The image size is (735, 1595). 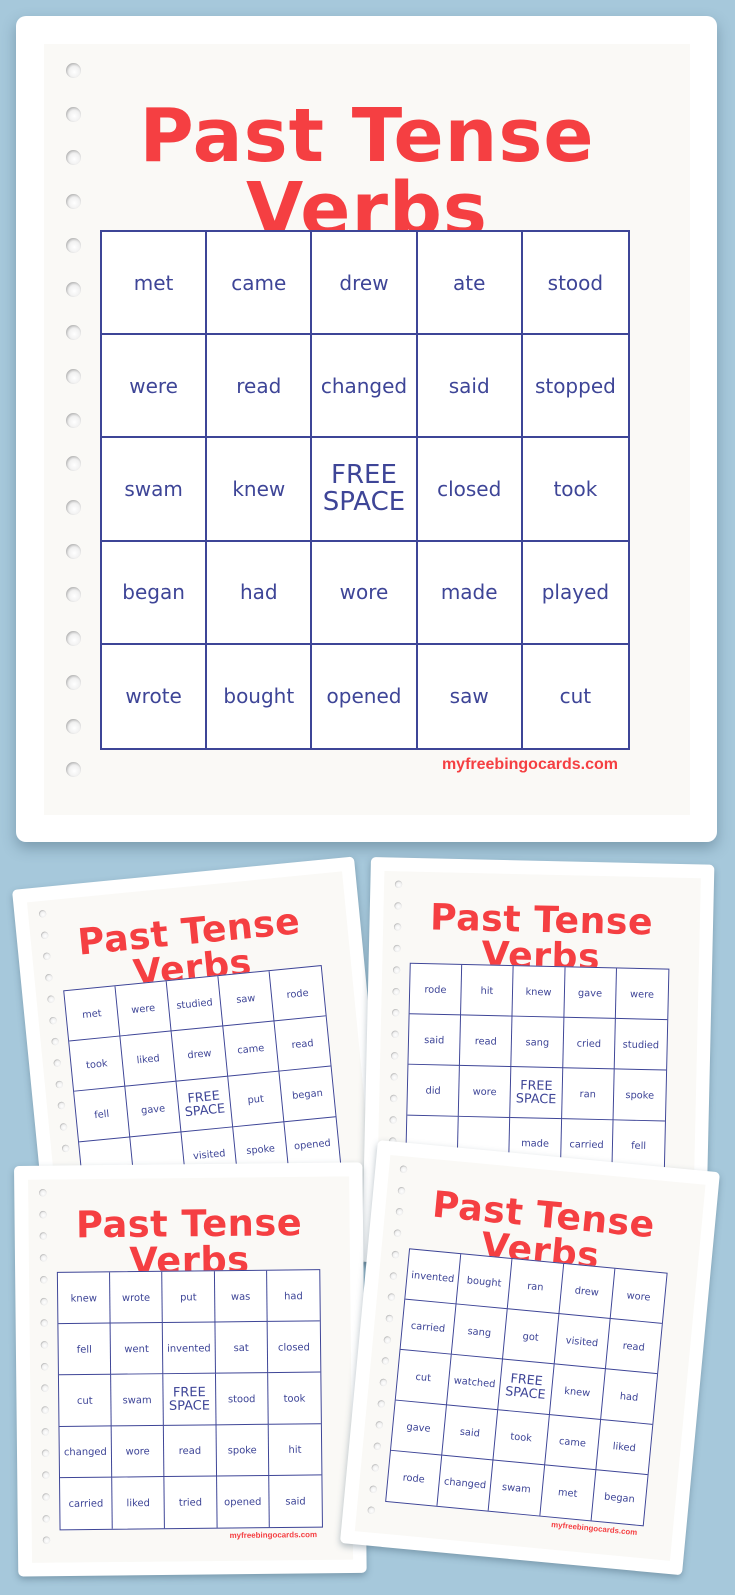 What do you see at coordinates (433, 1090) in the screenshot?
I see `bingo-cell: did` at bounding box center [433, 1090].